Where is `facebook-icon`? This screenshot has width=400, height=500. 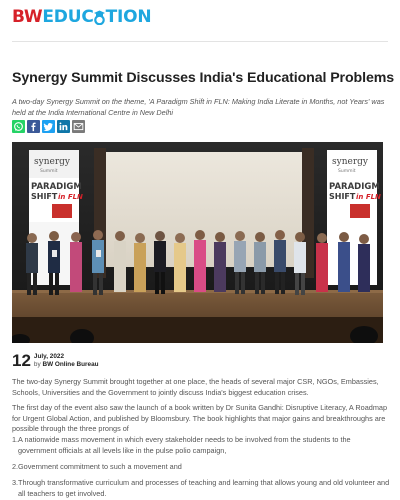 facebook-icon is located at coordinates (33, 127).